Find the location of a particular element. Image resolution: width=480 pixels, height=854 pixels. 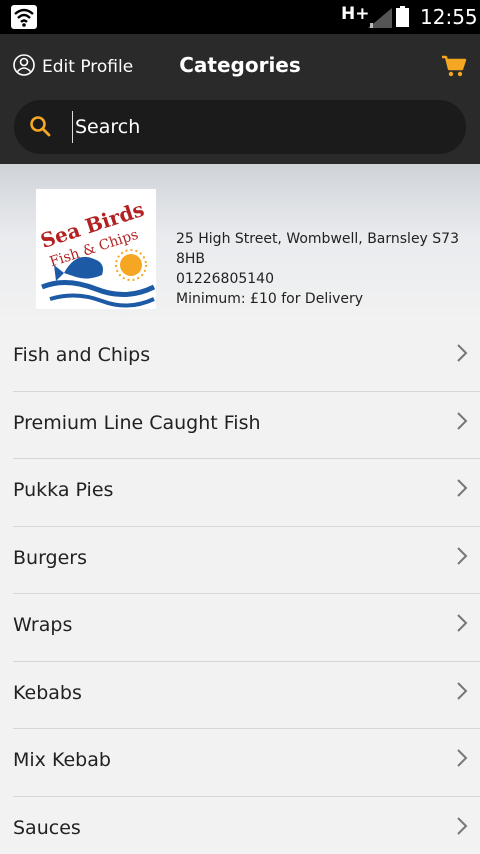

category-label: Burgers is located at coordinates (50, 557).